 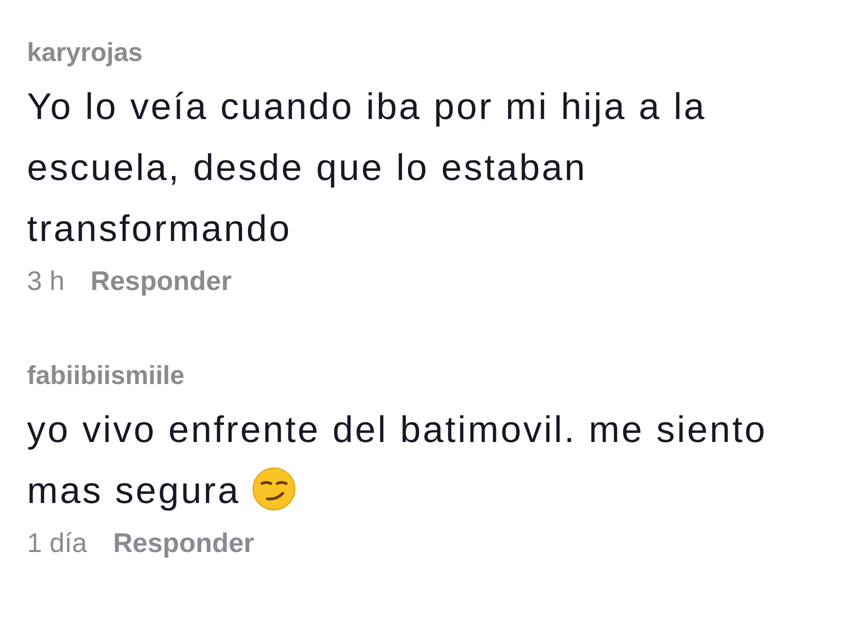 What do you see at coordinates (57, 543) in the screenshot?
I see `timestamp: 1 día` at bounding box center [57, 543].